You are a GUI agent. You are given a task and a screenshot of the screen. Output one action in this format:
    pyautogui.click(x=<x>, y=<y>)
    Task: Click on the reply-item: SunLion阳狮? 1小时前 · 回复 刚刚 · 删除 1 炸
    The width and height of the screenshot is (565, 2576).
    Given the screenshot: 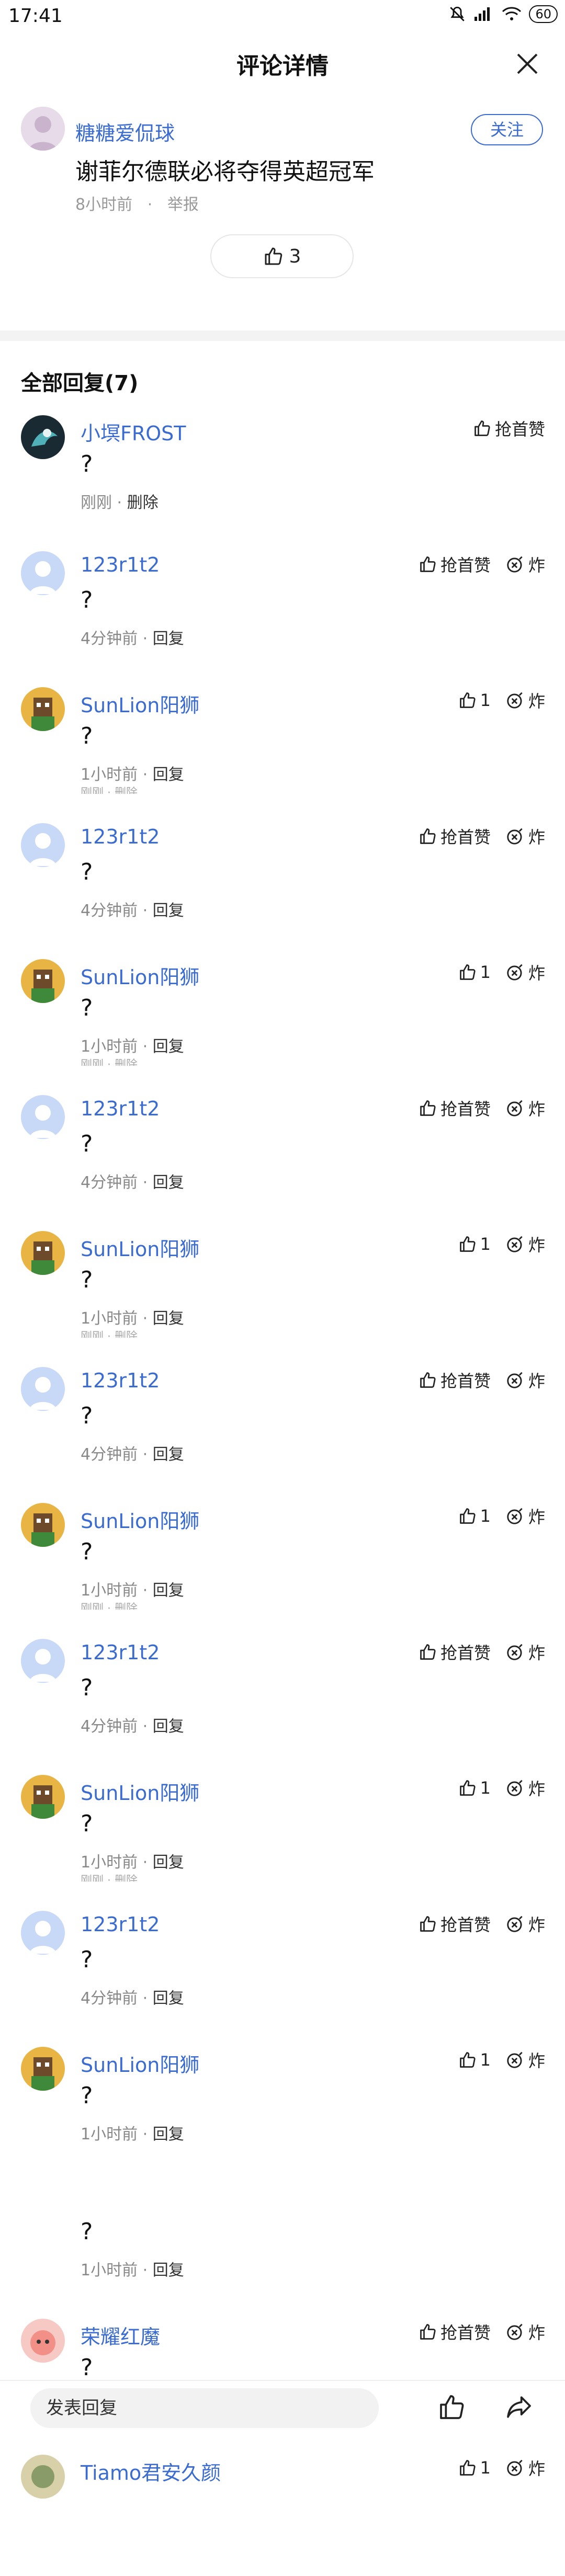 What is the action you would take?
    pyautogui.click(x=282, y=1012)
    